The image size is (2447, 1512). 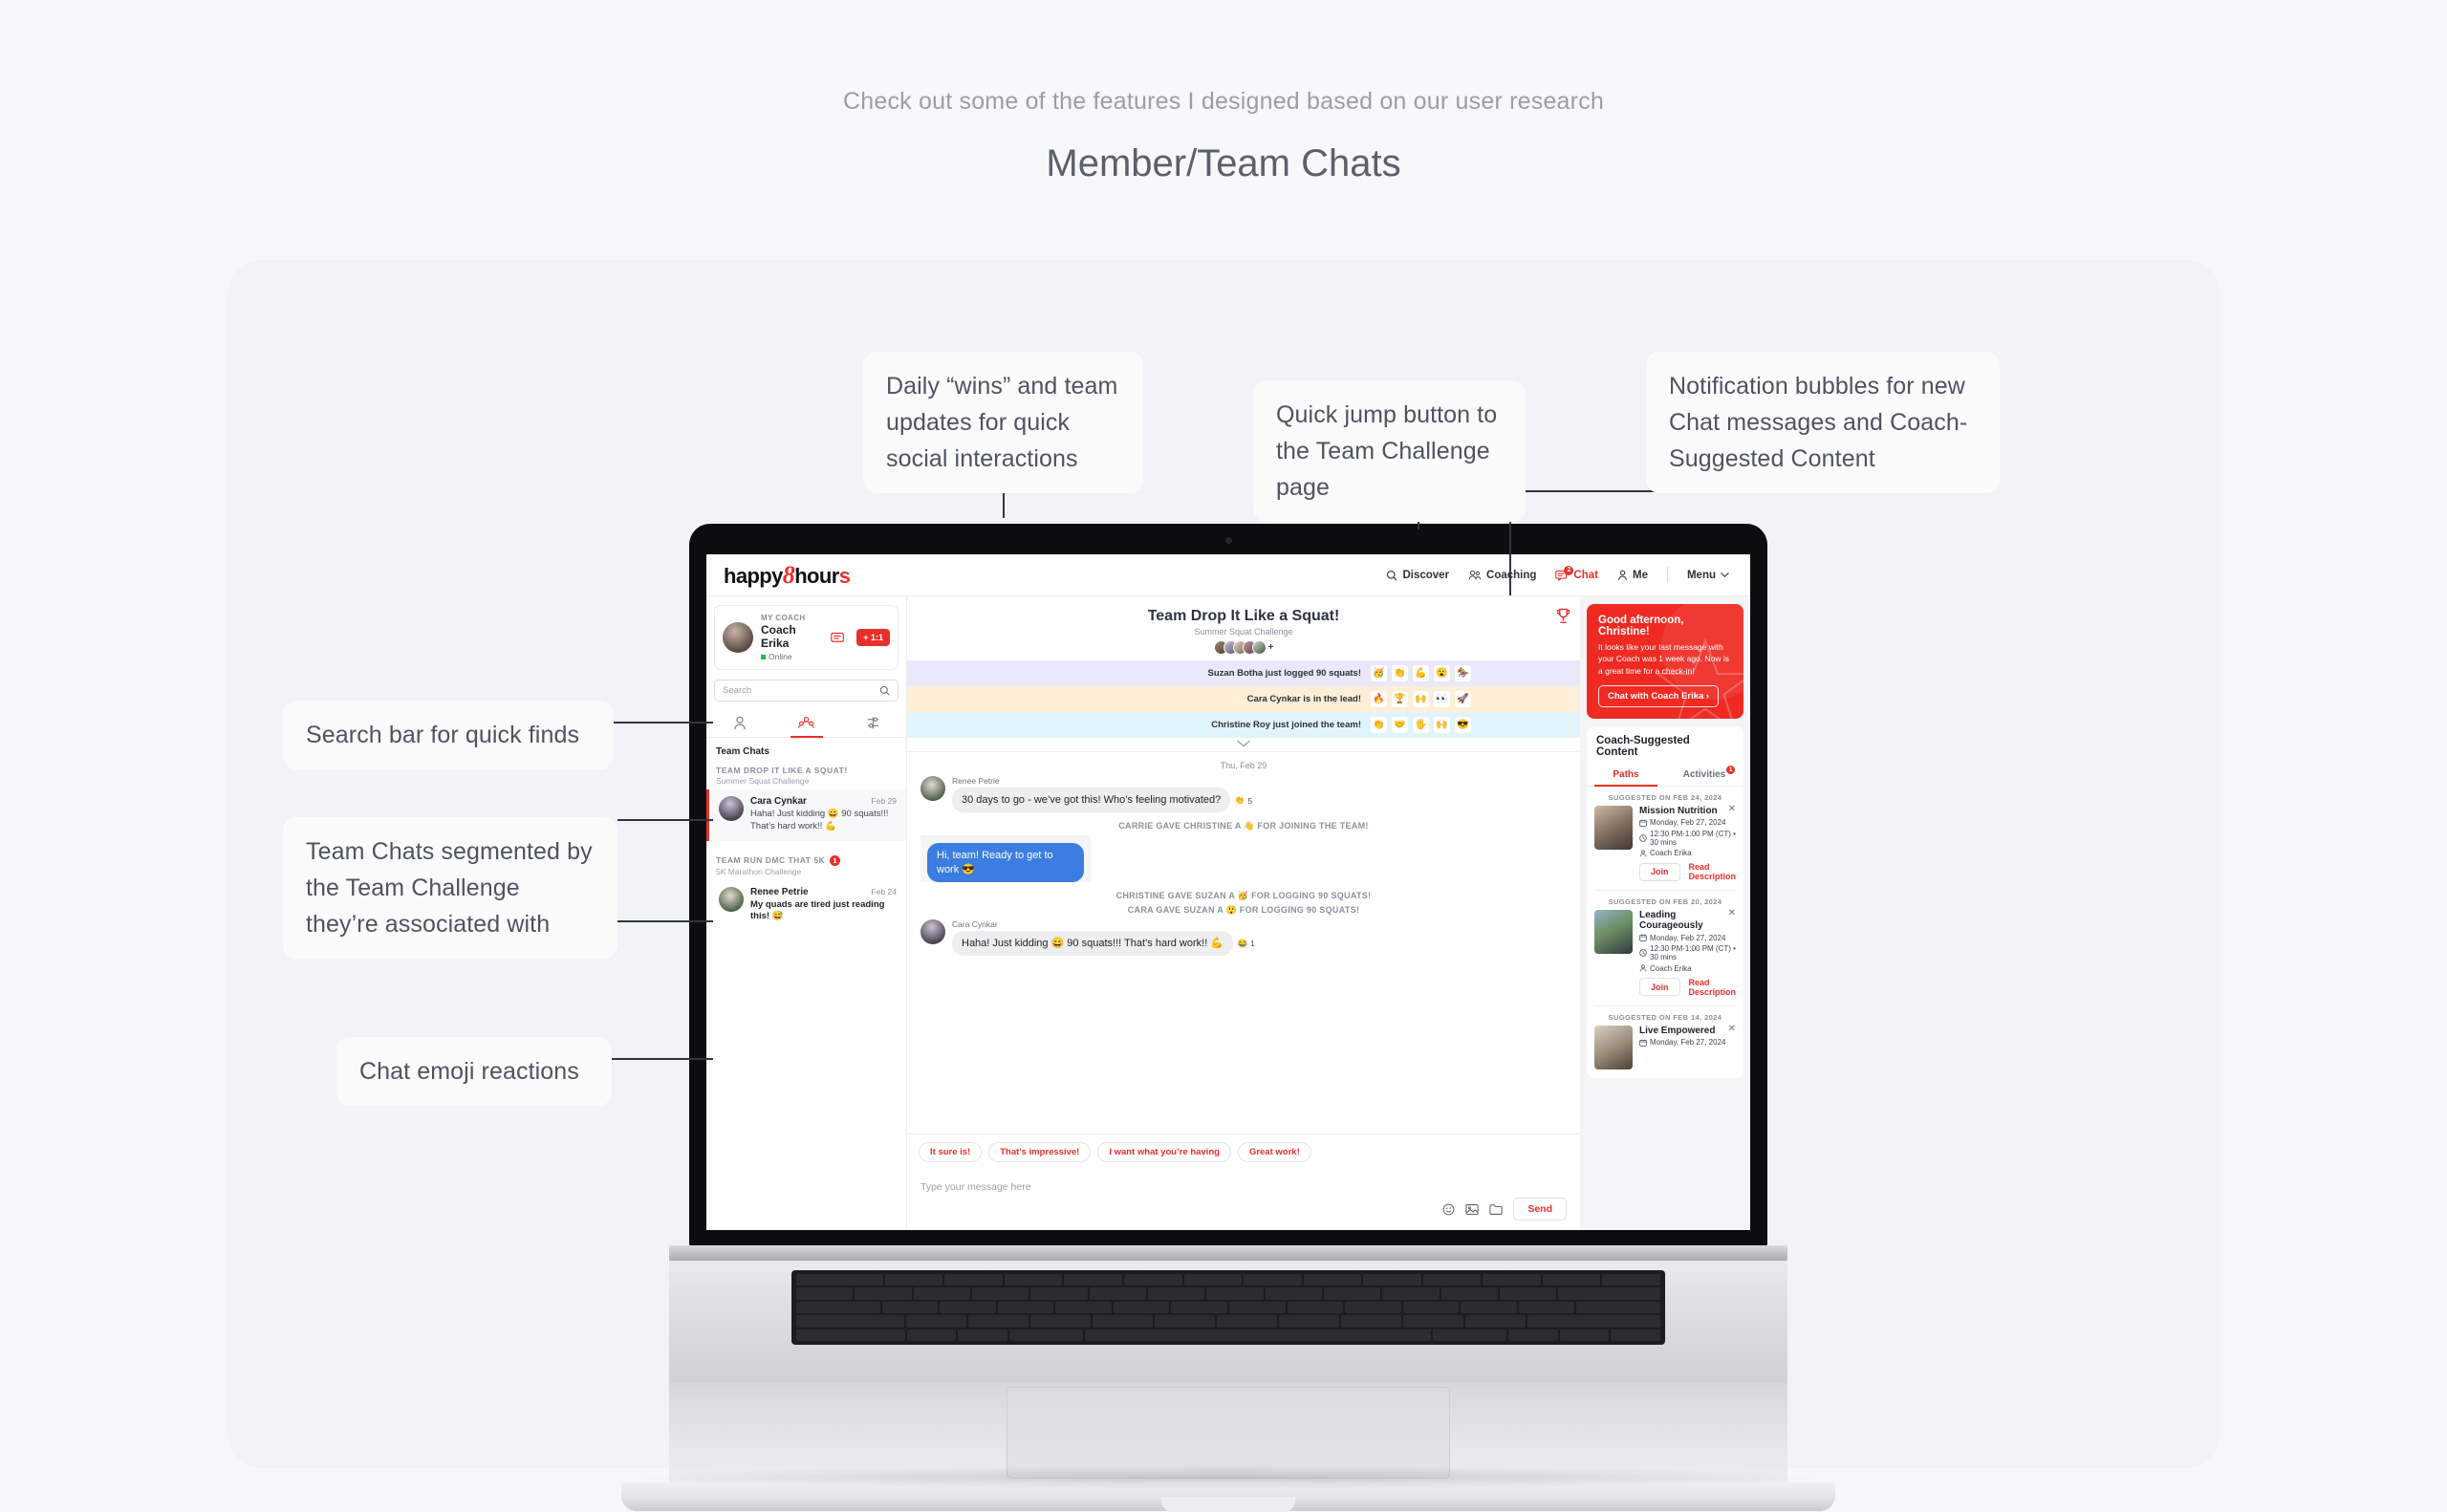 What do you see at coordinates (1667, 575) in the screenshot?
I see `nav-divider` at bounding box center [1667, 575].